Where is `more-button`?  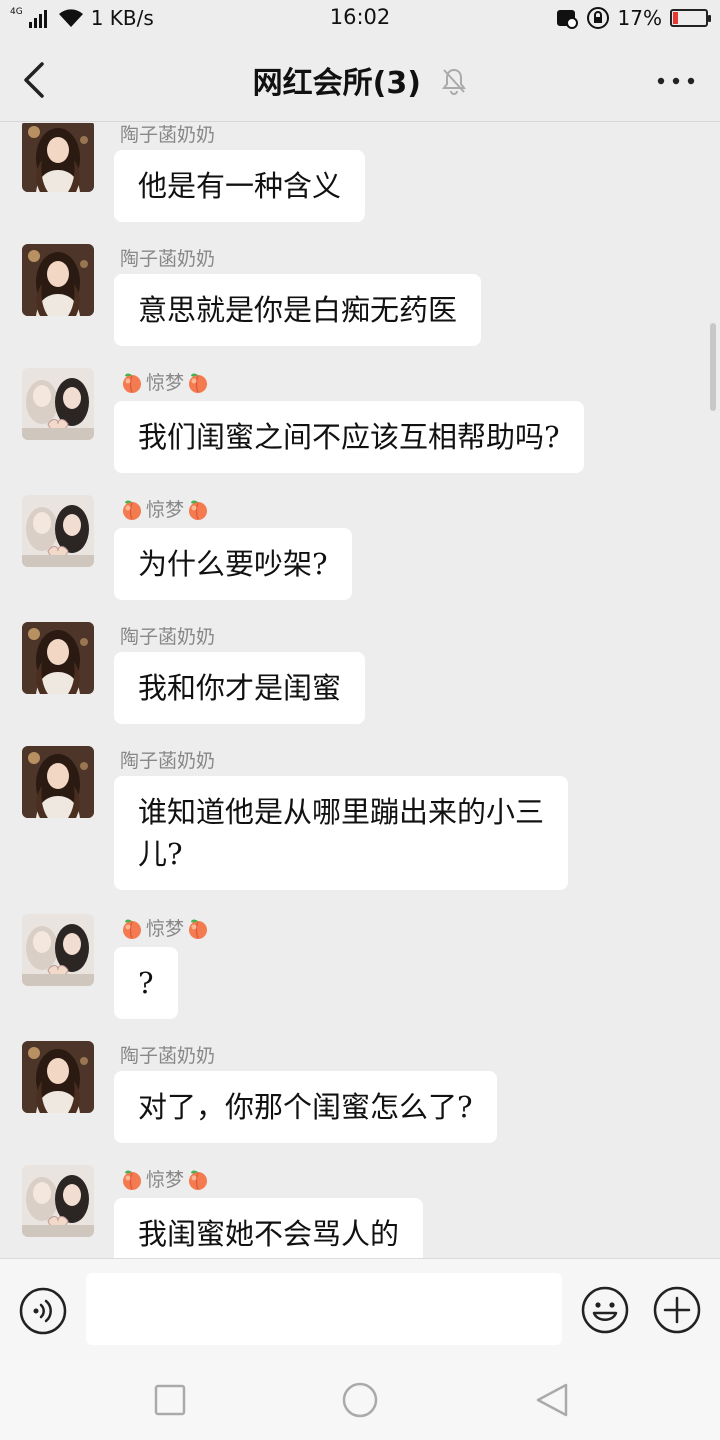
more-button is located at coordinates (676, 81).